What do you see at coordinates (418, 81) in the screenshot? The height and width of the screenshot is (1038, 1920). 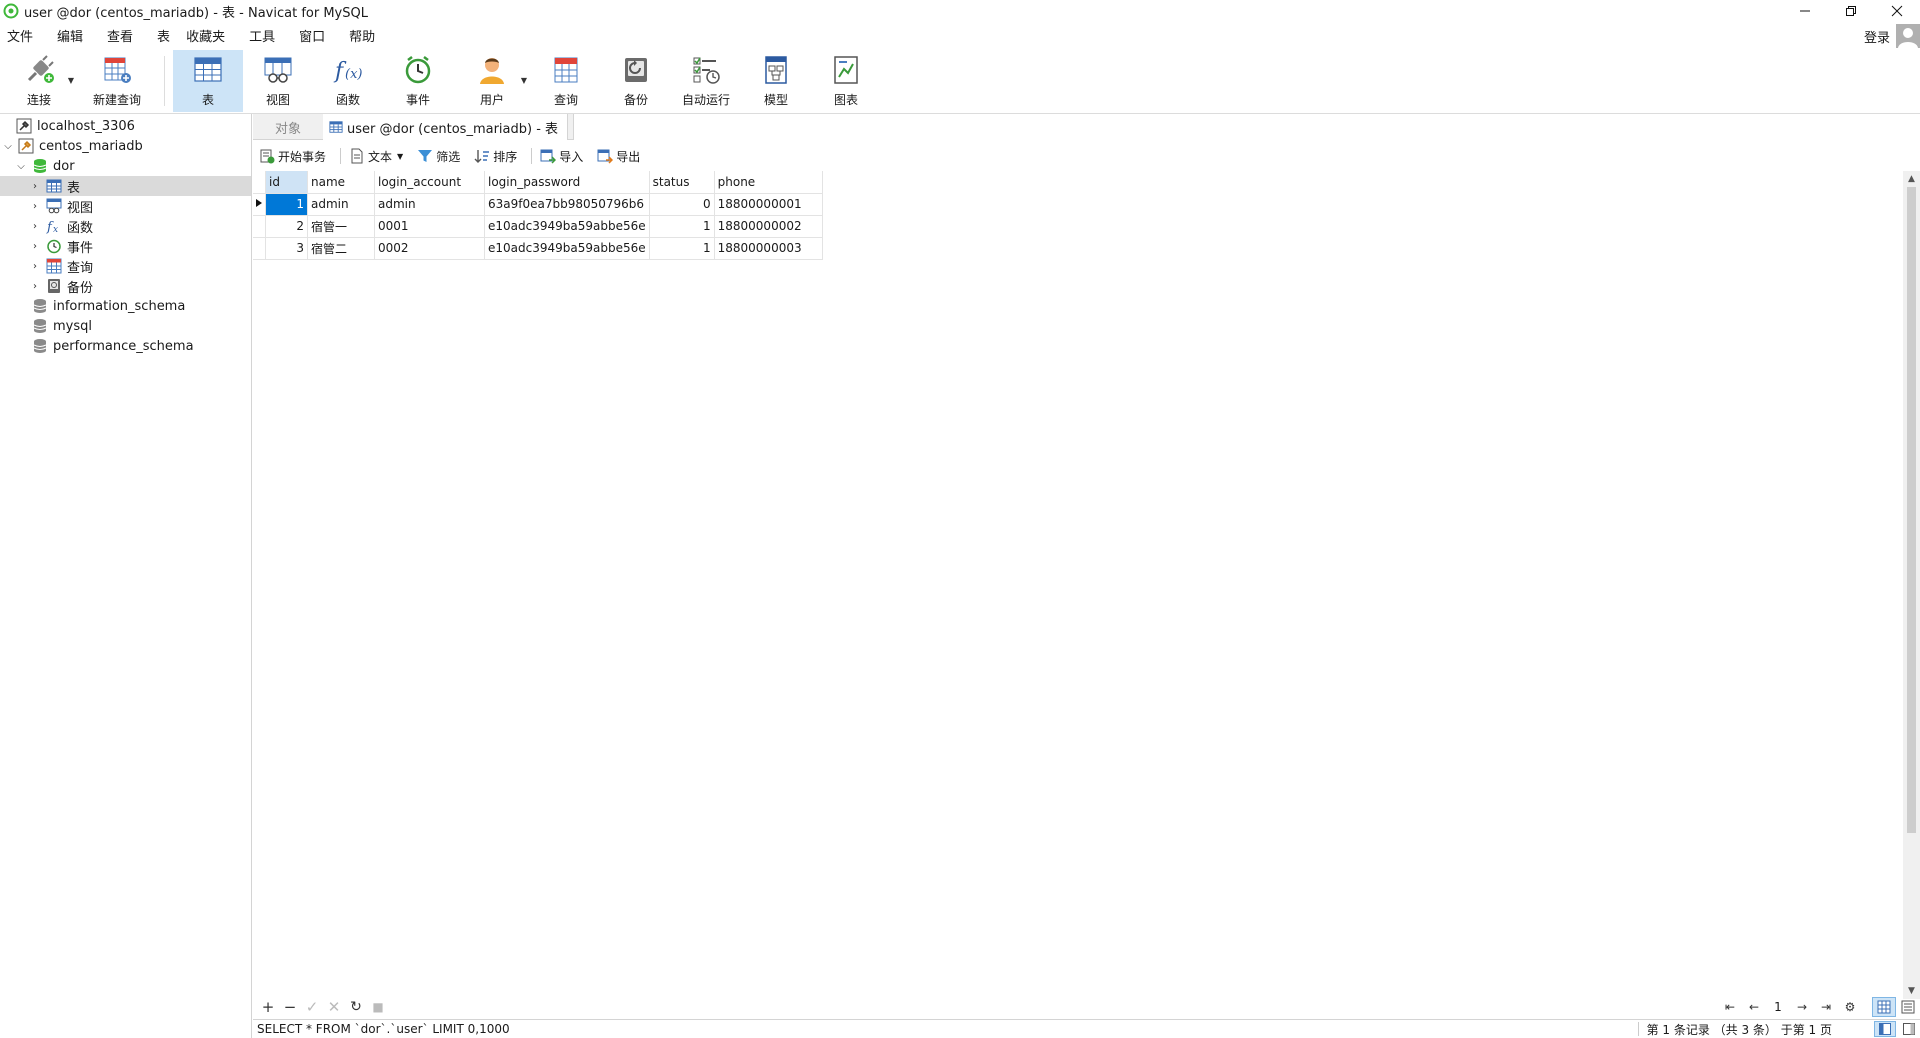 I see `toolbar-event-button: 事件` at bounding box center [418, 81].